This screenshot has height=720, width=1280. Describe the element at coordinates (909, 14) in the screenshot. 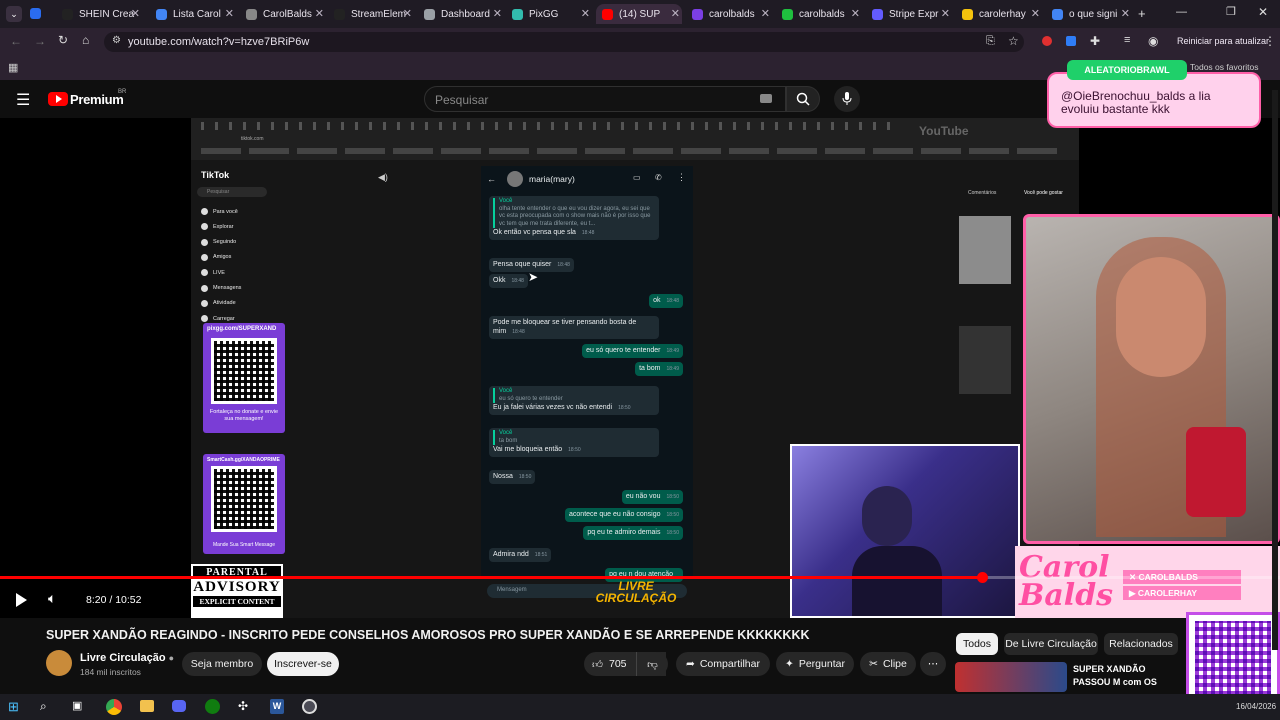

I see `browser-tab: Stripe Expr ✕` at that location.